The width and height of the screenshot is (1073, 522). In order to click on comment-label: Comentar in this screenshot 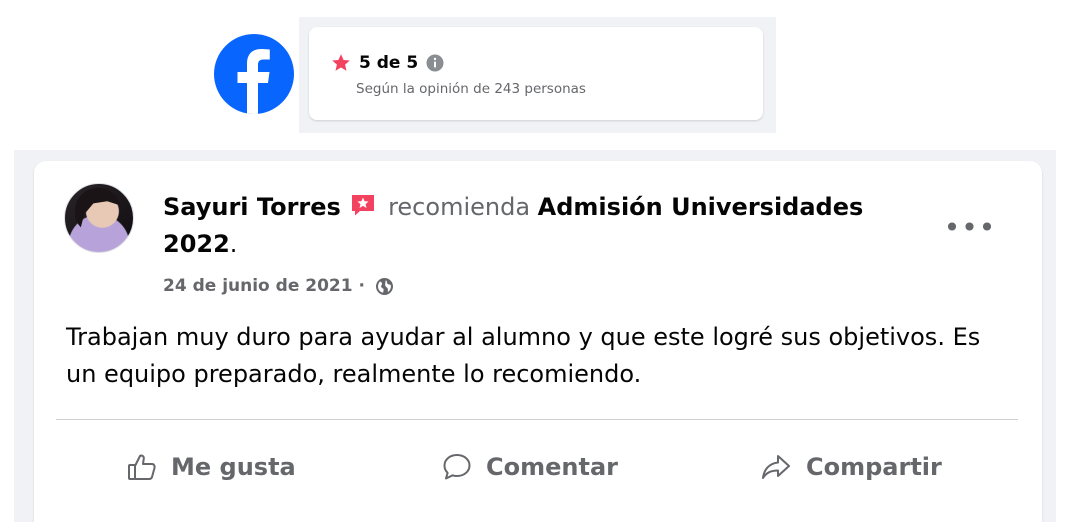, I will do `click(552, 467)`.